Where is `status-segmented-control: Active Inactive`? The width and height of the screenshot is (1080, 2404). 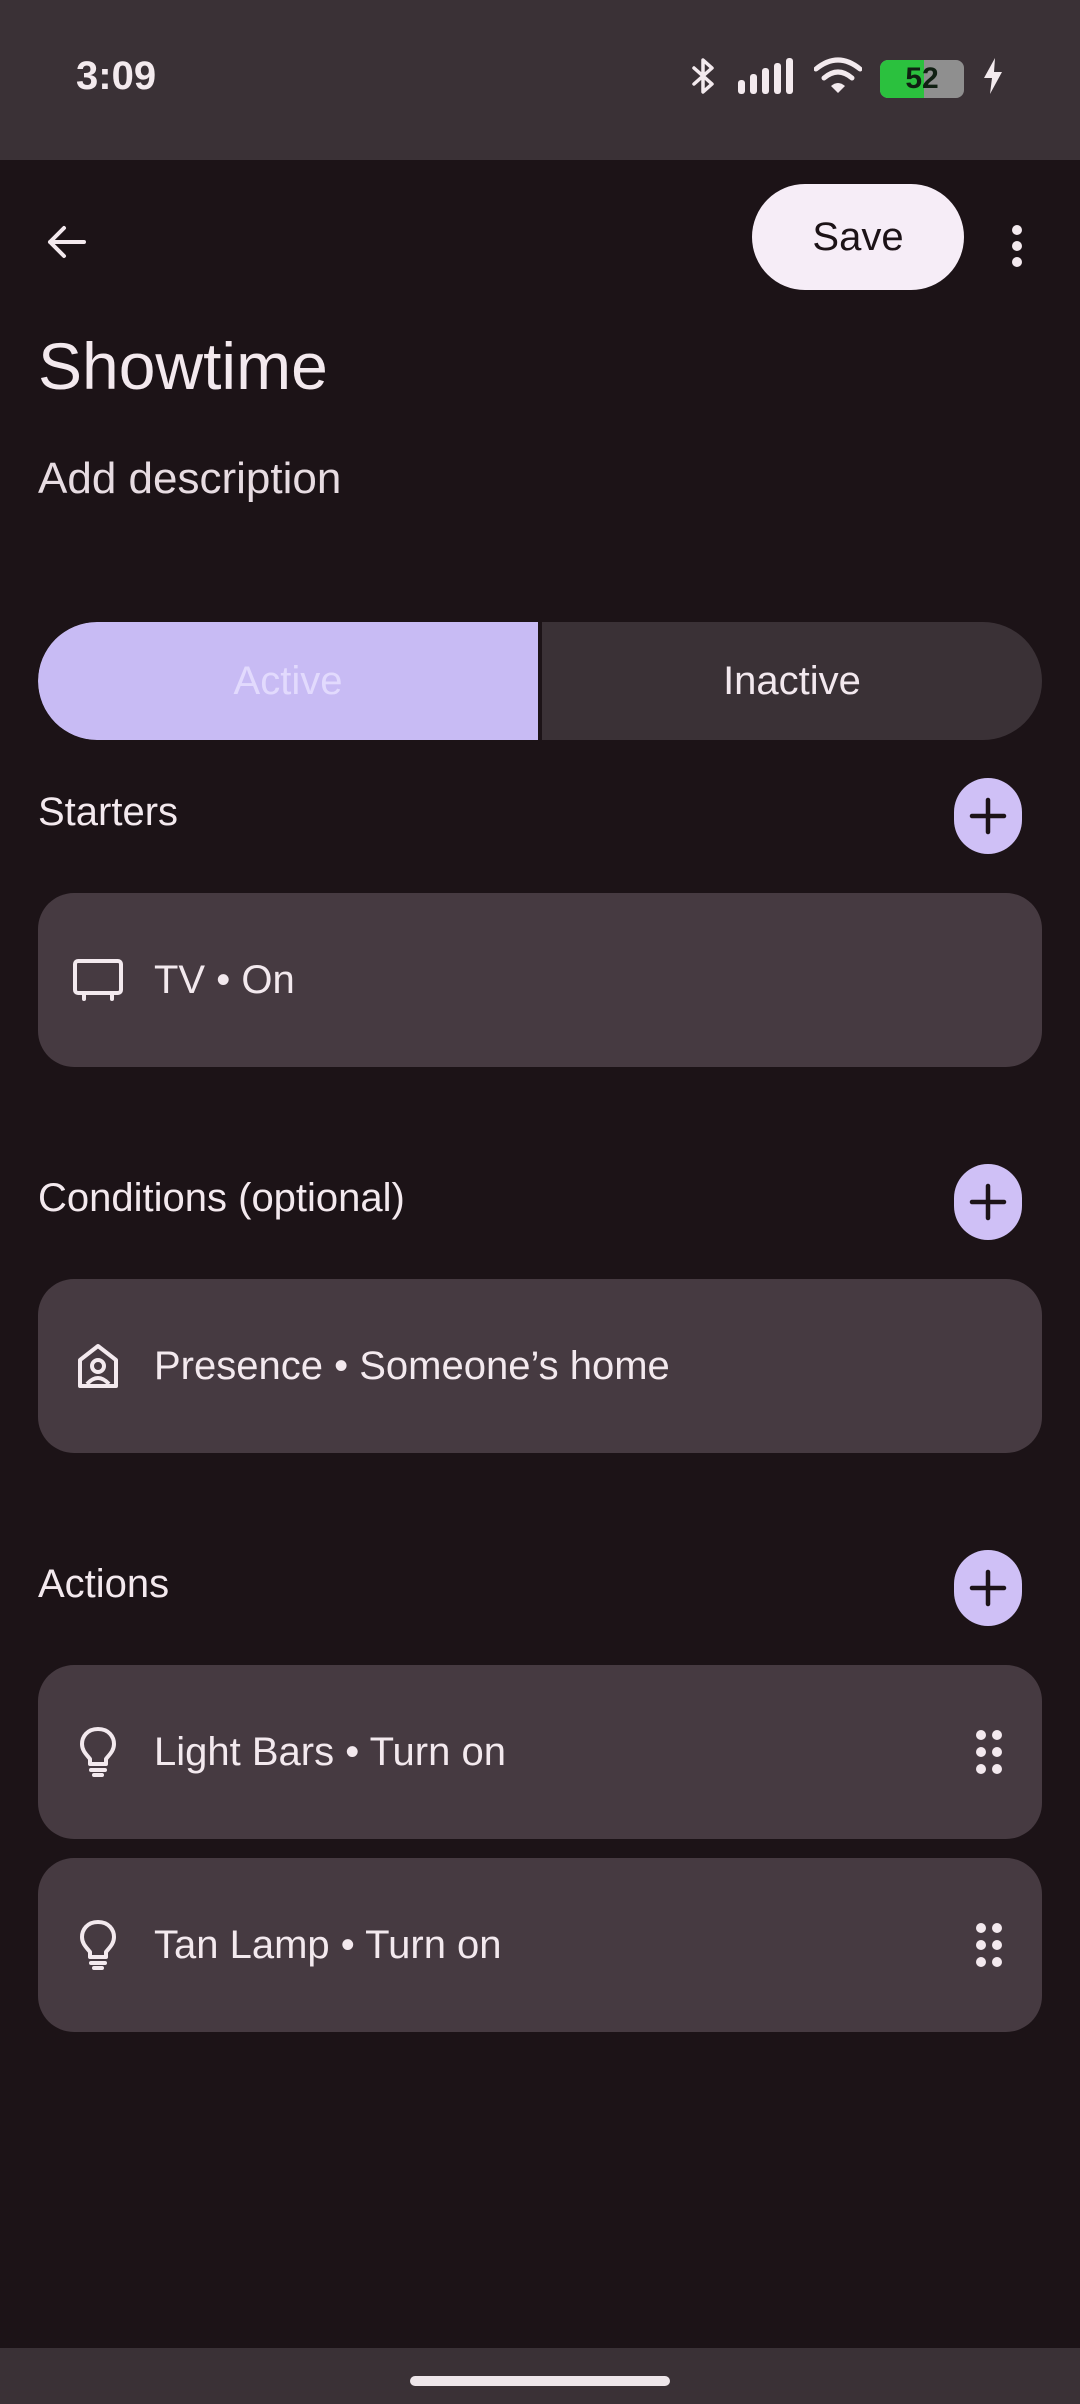
status-segmented-control: Active Inactive is located at coordinates (540, 681).